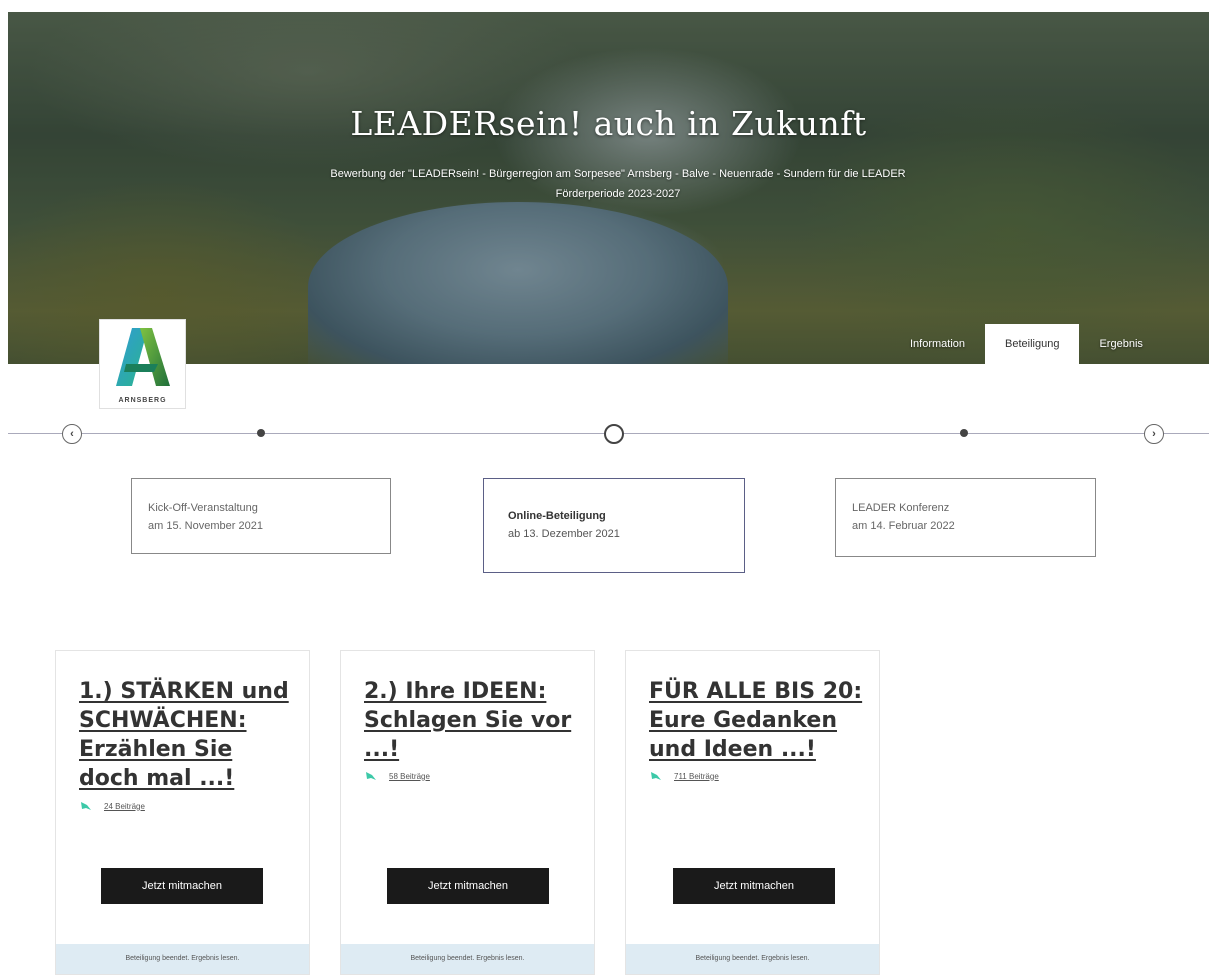 Image resolution: width=1209 pixels, height=975 pixels. I want to click on contributions-link: 58 Beiträge, so click(409, 776).